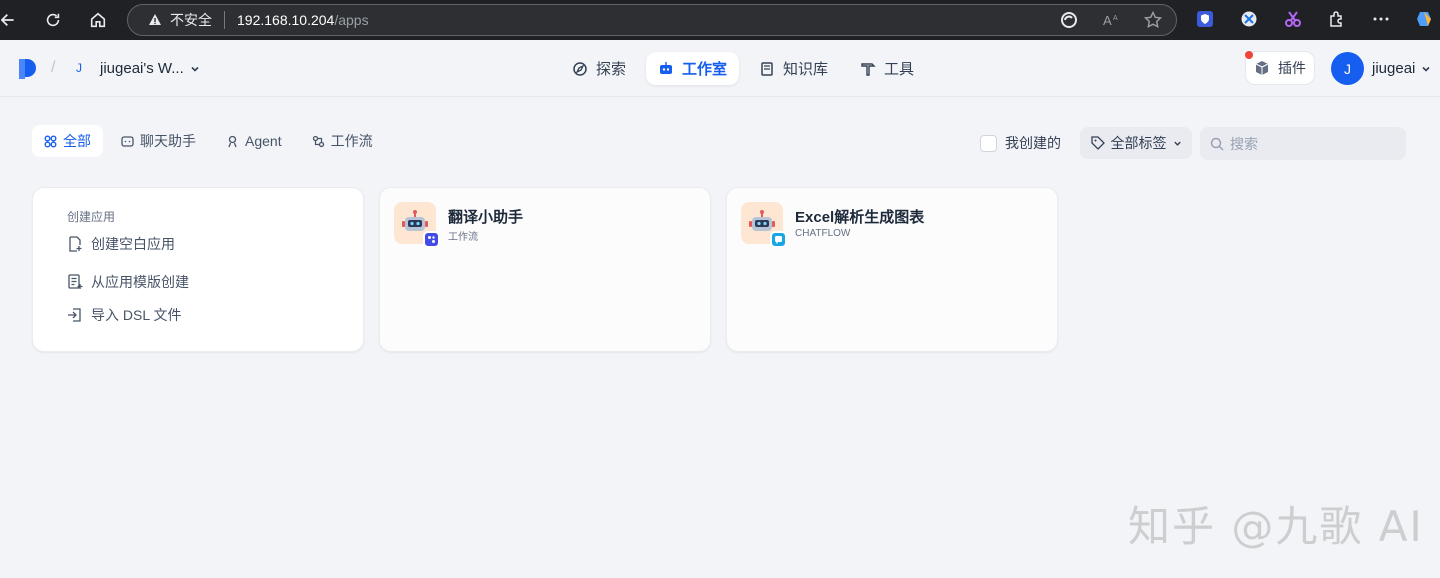 This screenshot has height=578, width=1440. I want to click on app-type: 工作流, so click(463, 237).